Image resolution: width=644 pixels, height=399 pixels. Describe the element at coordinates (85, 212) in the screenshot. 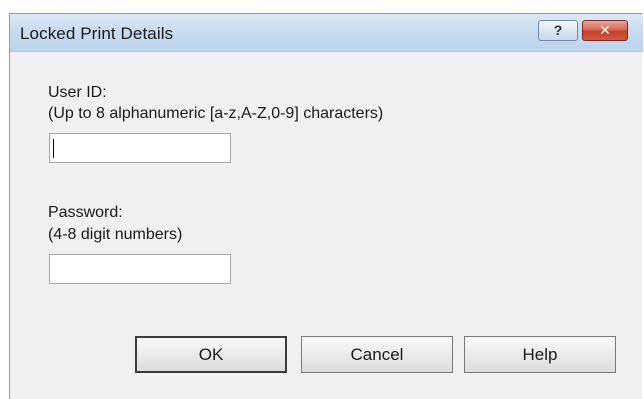

I see `password-label: Password:` at that location.